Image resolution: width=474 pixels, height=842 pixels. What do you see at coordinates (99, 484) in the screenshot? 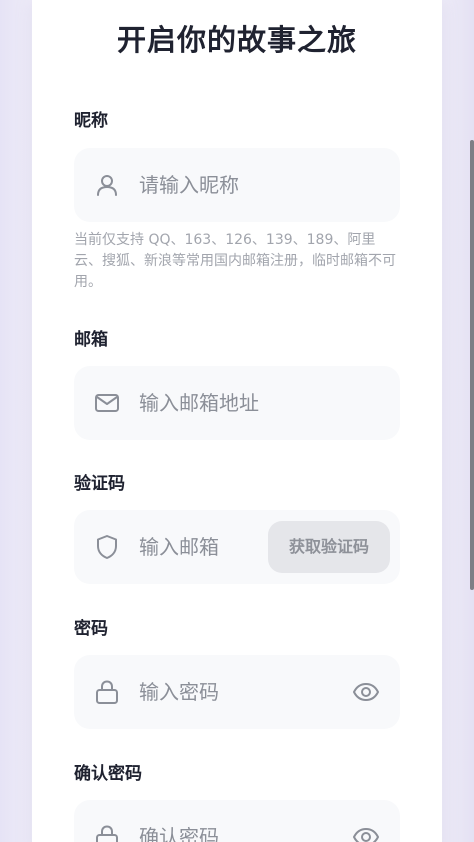
I see `code-label: 验证码` at bounding box center [99, 484].